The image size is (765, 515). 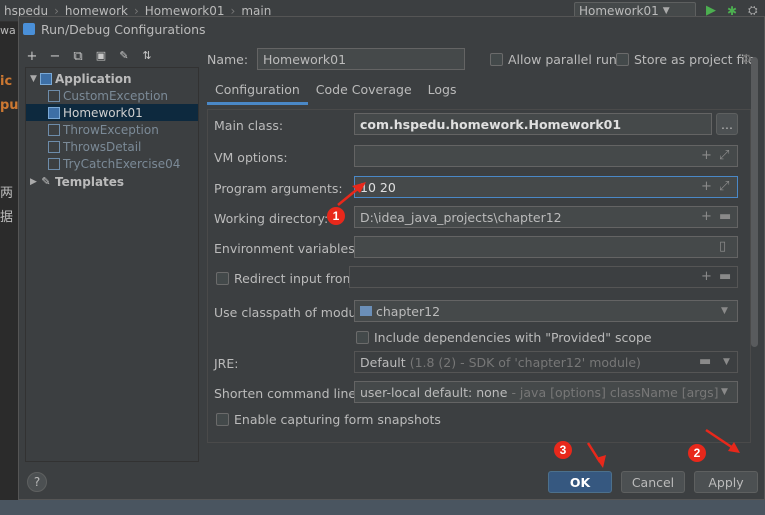 What do you see at coordinates (391, 29) in the screenshot?
I see `dialog-titlebar: Run/Debug Configurations` at bounding box center [391, 29].